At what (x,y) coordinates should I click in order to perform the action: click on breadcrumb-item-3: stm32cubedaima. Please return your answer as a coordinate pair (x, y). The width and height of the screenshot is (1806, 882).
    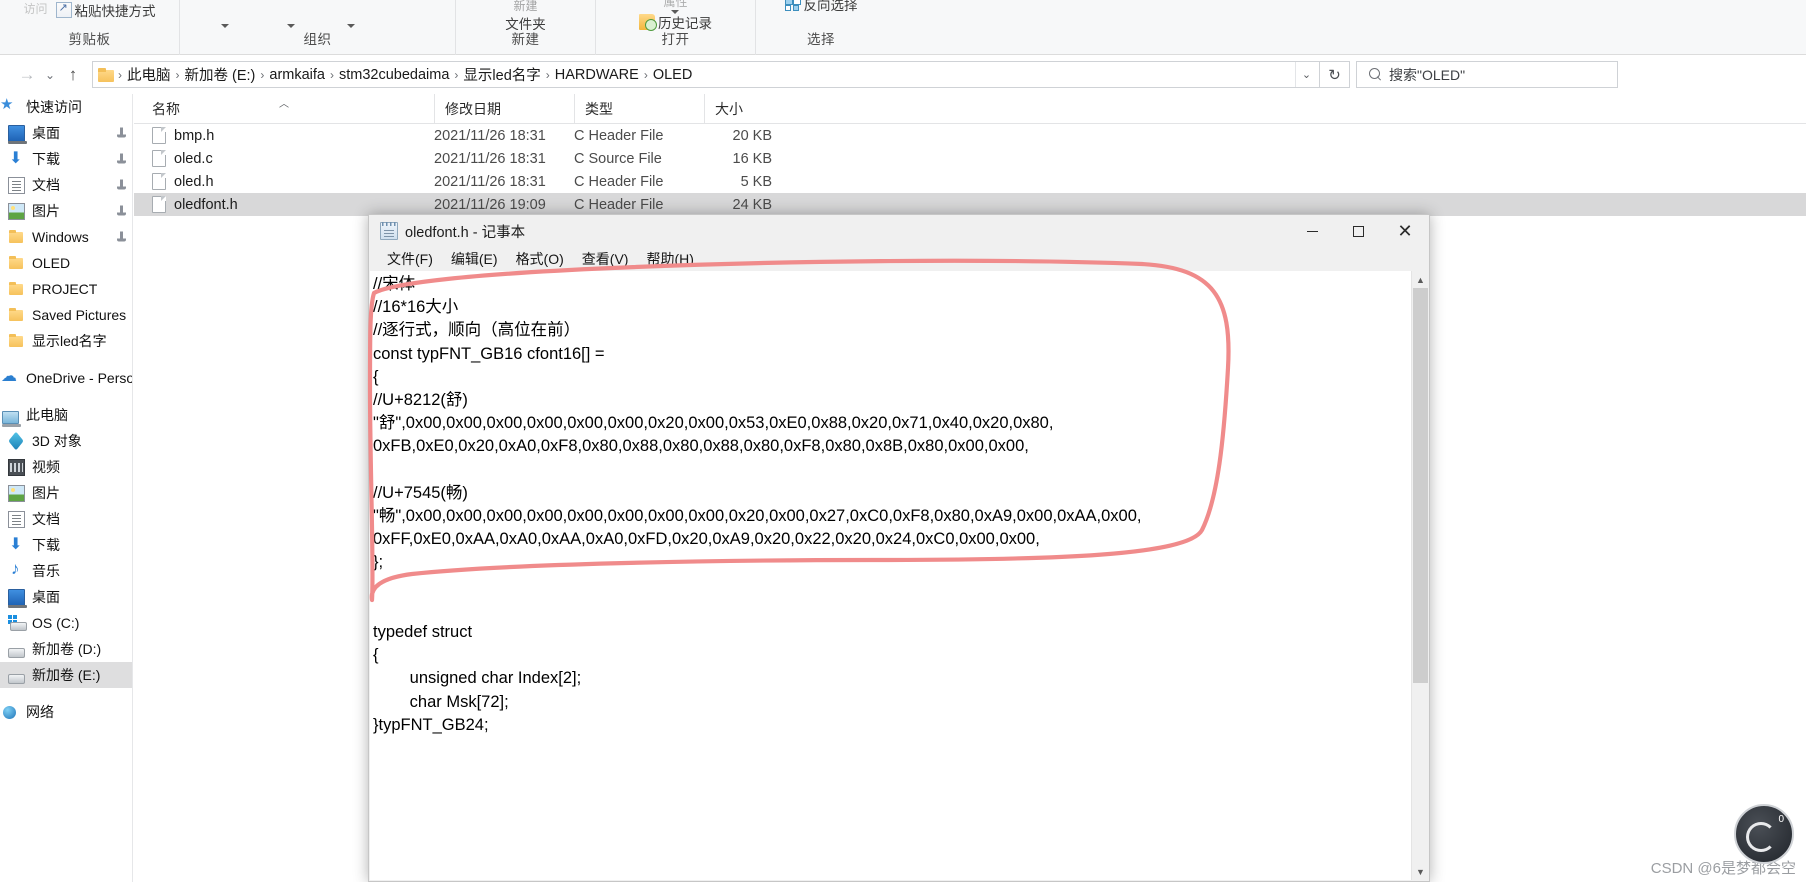
    Looking at the image, I should click on (394, 75).